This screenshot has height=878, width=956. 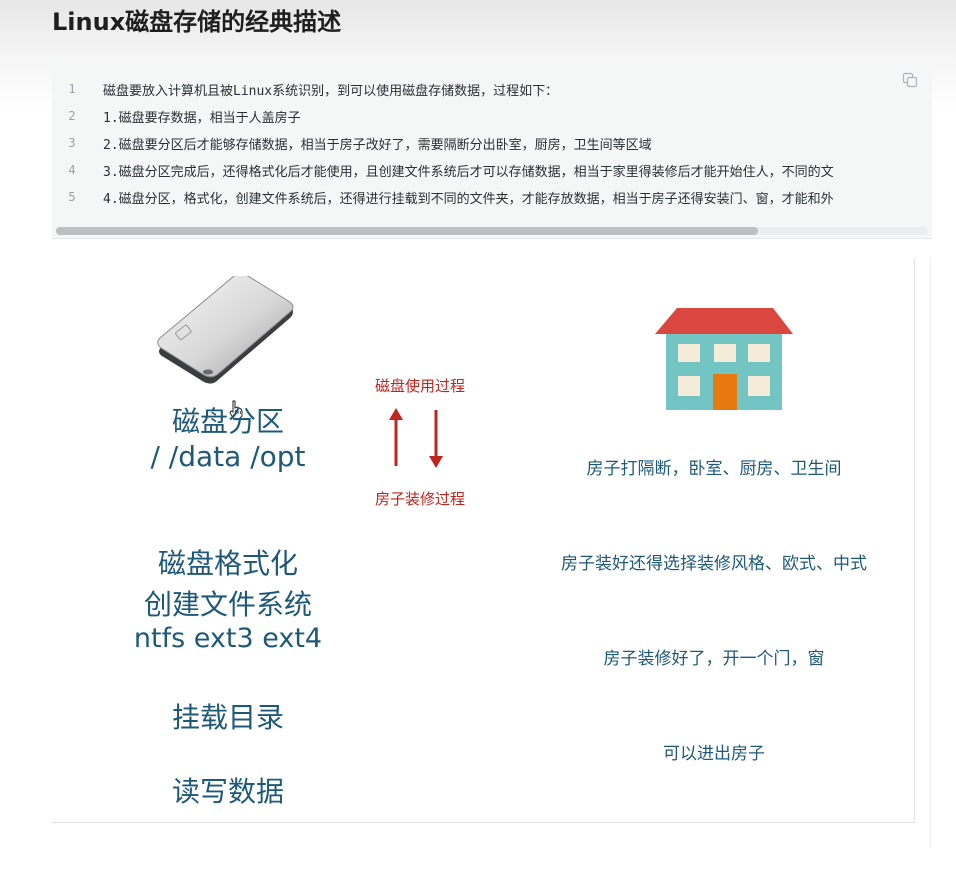 I want to click on mount-title: 挂载目录, so click(x=227, y=717).